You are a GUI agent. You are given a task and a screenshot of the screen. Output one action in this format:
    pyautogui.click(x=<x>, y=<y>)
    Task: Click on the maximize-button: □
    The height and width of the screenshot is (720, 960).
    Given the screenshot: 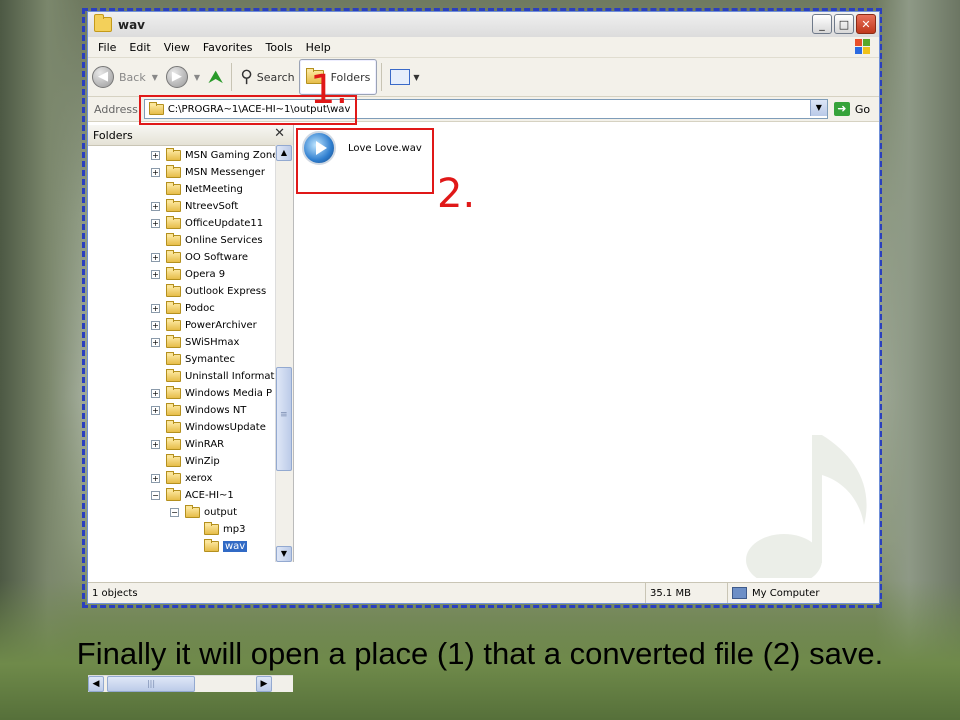 What is the action you would take?
    pyautogui.click(x=844, y=24)
    